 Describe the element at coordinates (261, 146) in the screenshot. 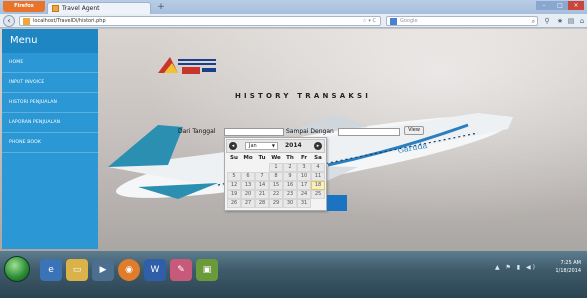

I see `month-select: Jan ▼` at that location.